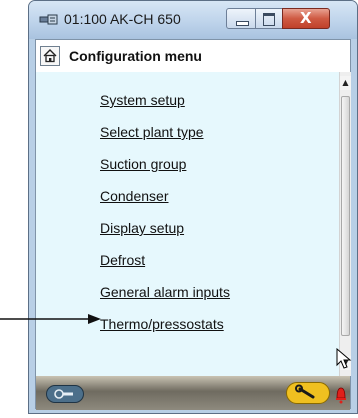 The image size is (358, 418). What do you see at coordinates (345, 216) in the screenshot?
I see `scrollbar-thumb` at bounding box center [345, 216].